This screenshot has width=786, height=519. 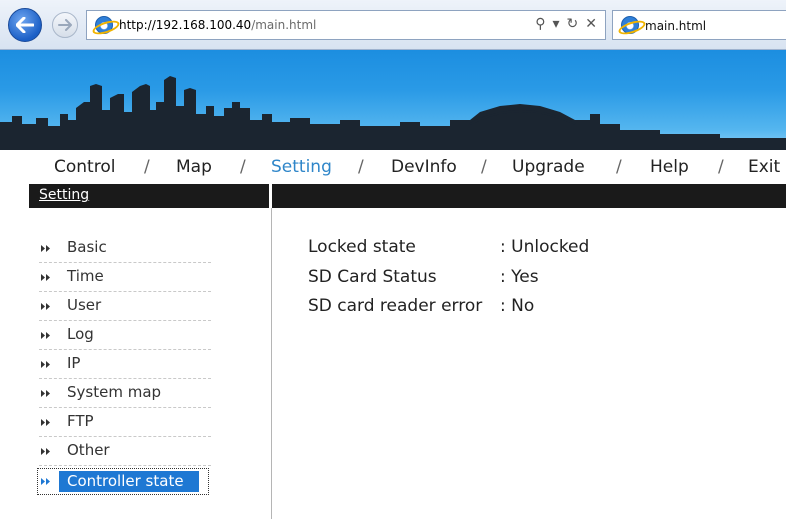 I want to click on section-header-bar: Setting, so click(x=407, y=196).